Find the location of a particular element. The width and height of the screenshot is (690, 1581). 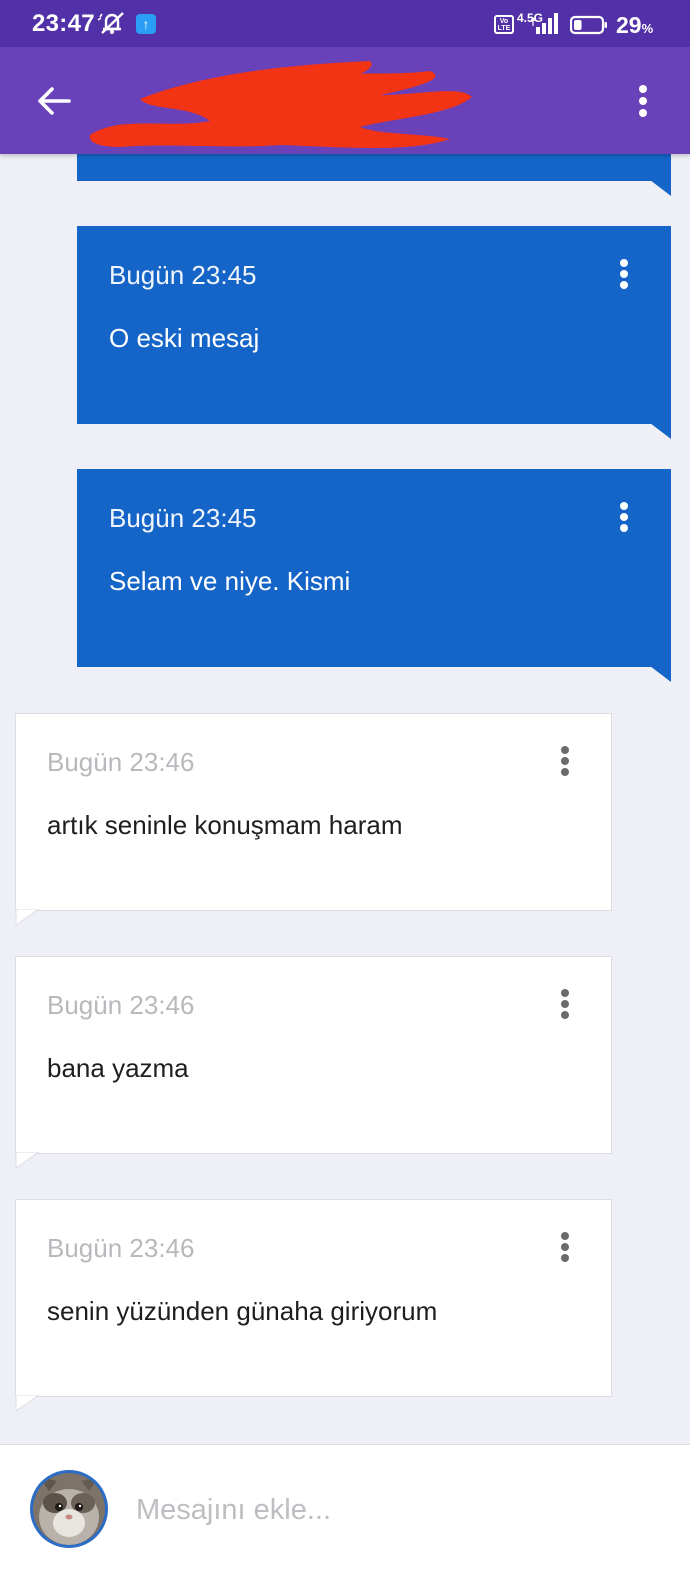

notifications-off-icon is located at coordinates (110, 23).